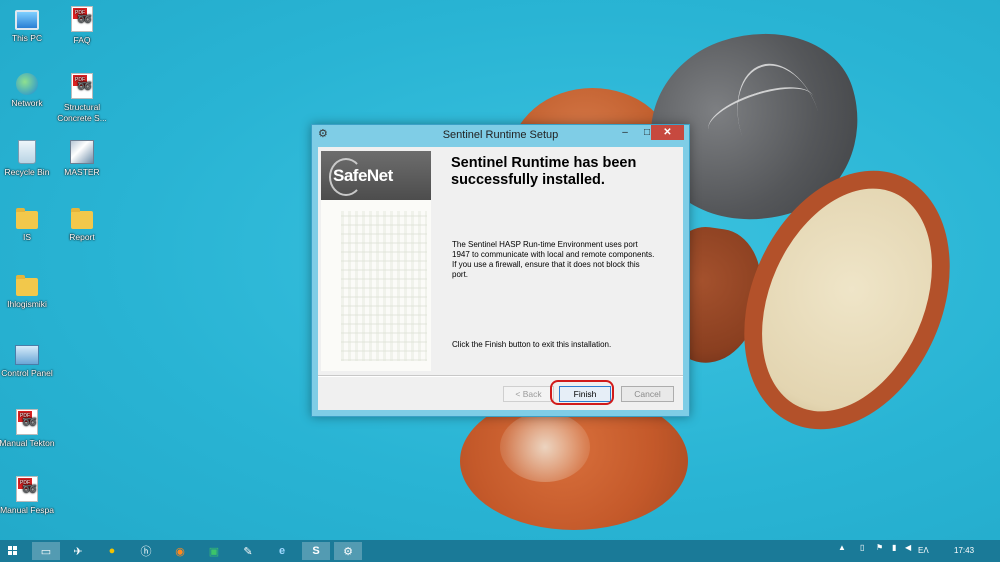 The image size is (1000, 562). I want to click on desktop-icon-label: Network, so click(27, 103).